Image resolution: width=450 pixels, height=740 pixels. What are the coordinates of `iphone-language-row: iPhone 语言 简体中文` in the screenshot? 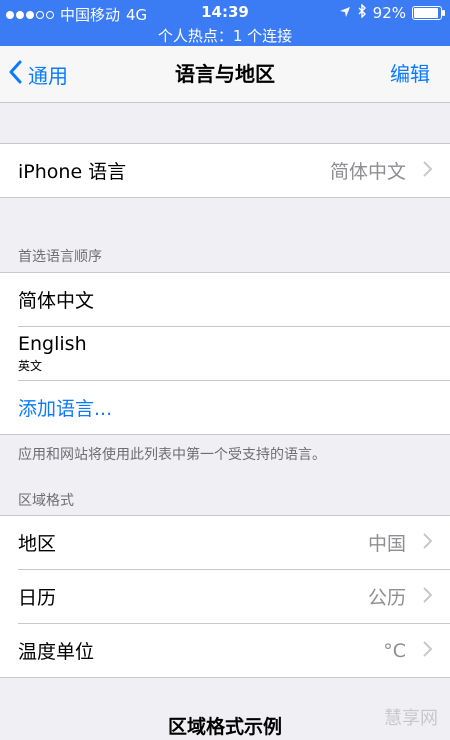 It's located at (225, 170).